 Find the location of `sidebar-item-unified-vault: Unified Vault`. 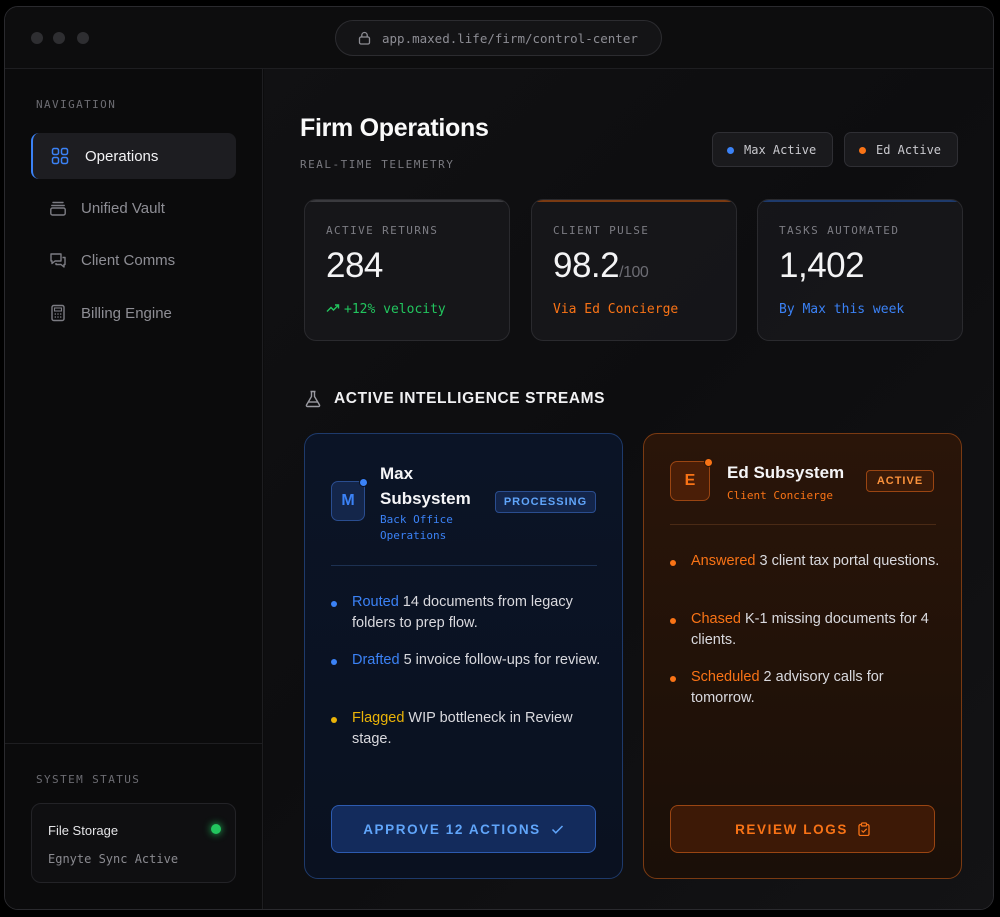

sidebar-item-unified-vault: Unified Vault is located at coordinates (133, 208).